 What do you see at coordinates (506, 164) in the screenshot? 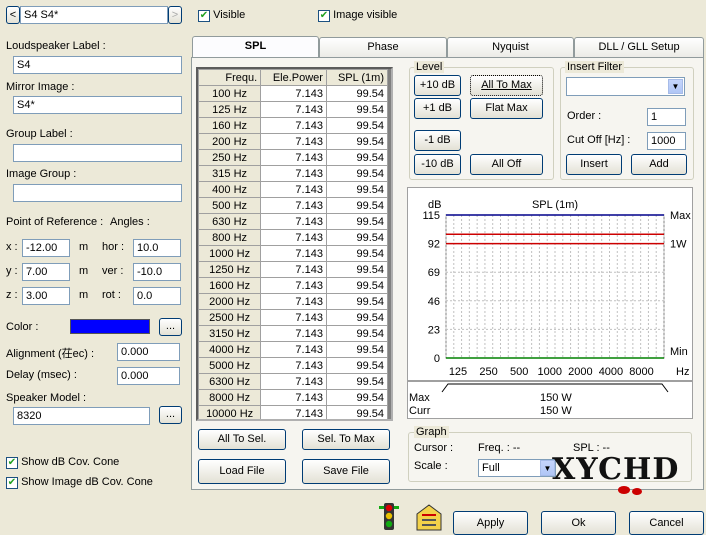
I see `all-off-button: All Off` at bounding box center [506, 164].